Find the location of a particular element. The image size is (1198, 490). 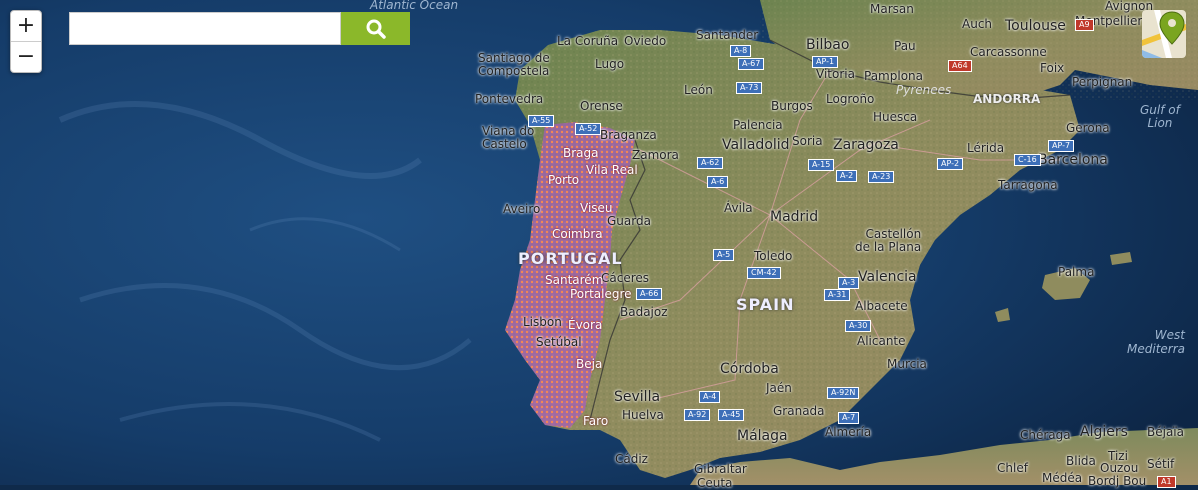

city-cordoba: Córdoba is located at coordinates (749, 369).